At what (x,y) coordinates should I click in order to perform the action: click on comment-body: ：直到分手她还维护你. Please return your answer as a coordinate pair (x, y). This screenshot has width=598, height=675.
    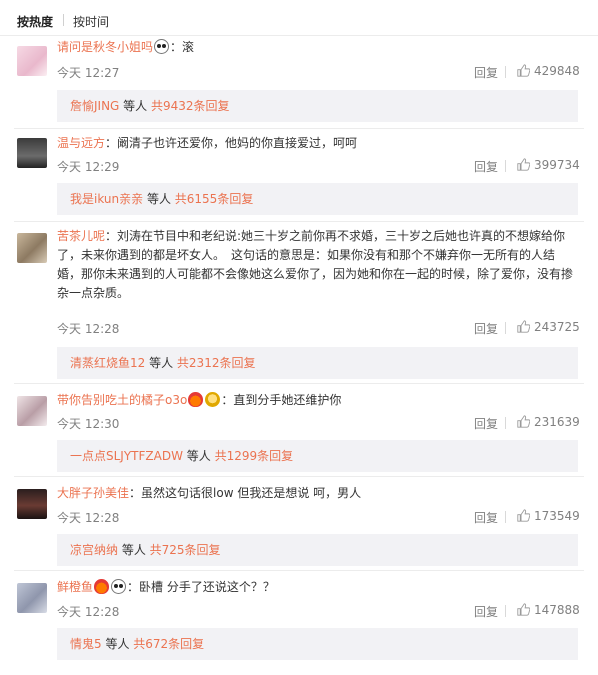
    Looking at the image, I should click on (281, 400).